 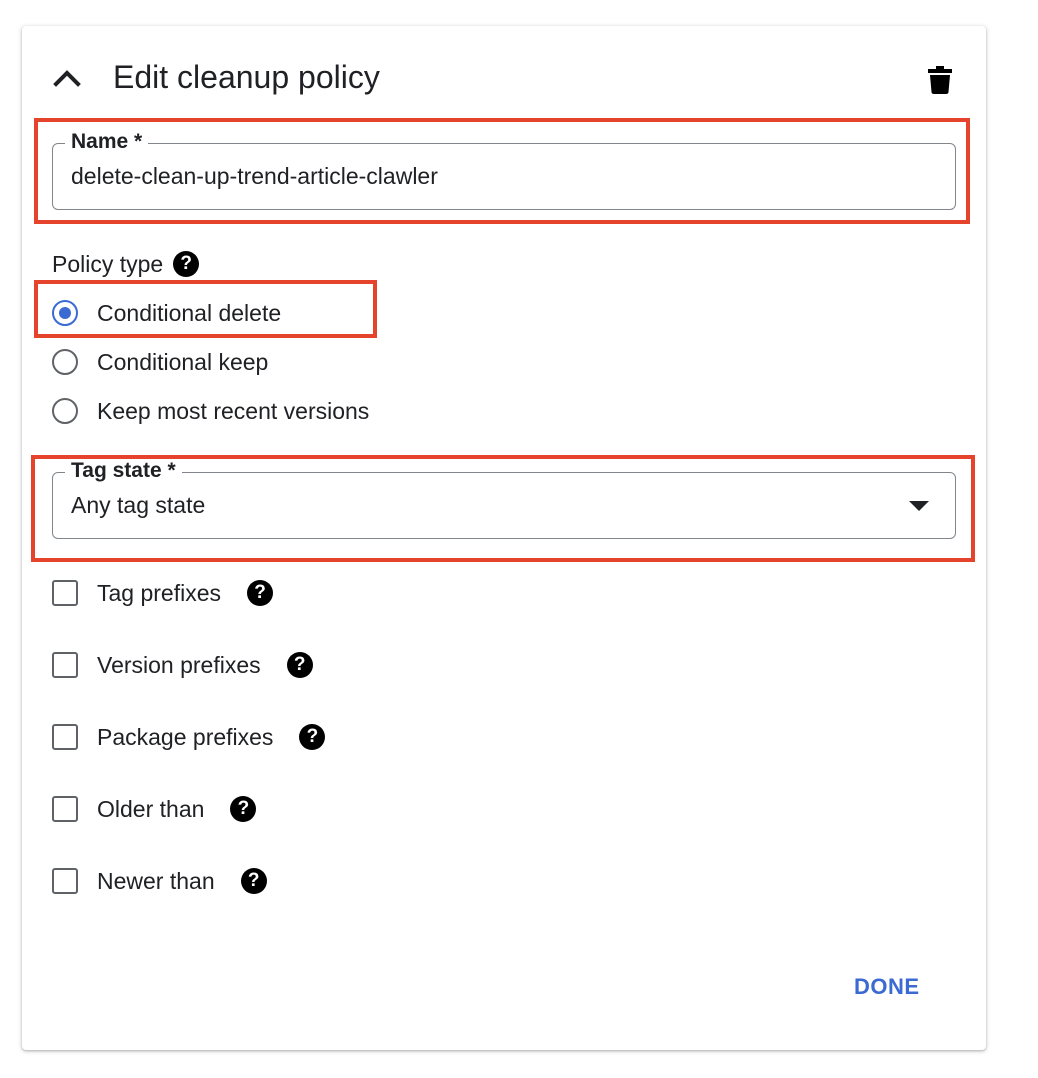 What do you see at coordinates (123, 471) in the screenshot?
I see `tag-state-label: Tag state *` at bounding box center [123, 471].